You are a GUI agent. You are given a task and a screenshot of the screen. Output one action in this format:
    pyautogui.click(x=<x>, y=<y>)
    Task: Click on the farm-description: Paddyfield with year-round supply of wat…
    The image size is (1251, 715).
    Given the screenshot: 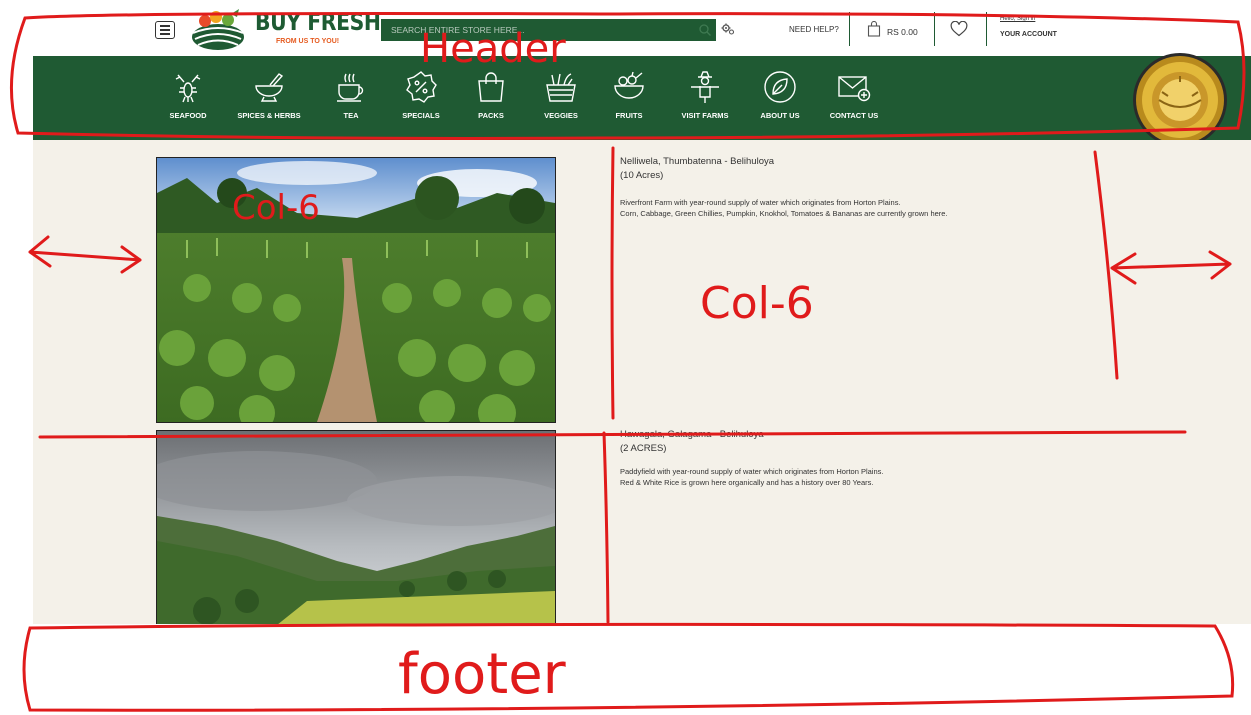 What is the action you would take?
    pyautogui.click(x=751, y=477)
    